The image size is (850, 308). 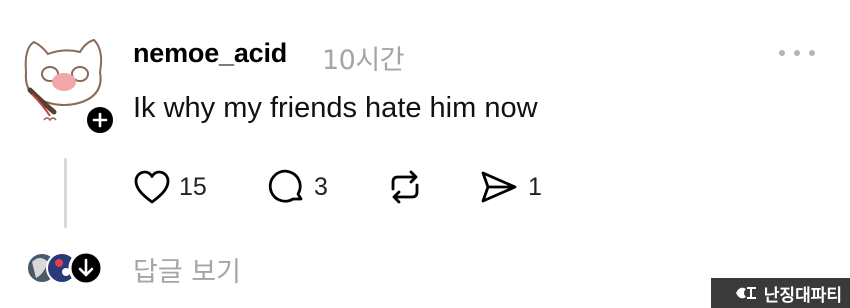 I want to click on reply-count: 3, so click(x=321, y=186).